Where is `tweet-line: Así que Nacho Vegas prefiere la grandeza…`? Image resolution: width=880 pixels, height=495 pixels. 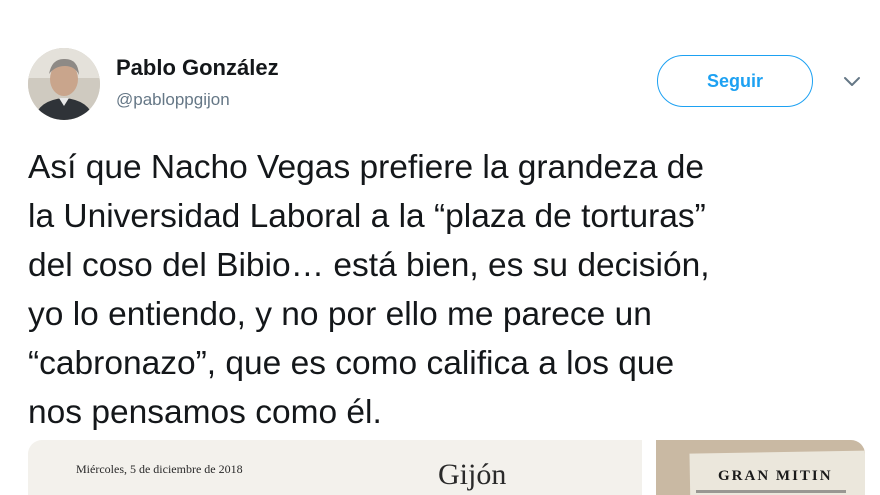
tweet-line: Así que Nacho Vegas prefiere la grandeza… is located at coordinates (366, 167).